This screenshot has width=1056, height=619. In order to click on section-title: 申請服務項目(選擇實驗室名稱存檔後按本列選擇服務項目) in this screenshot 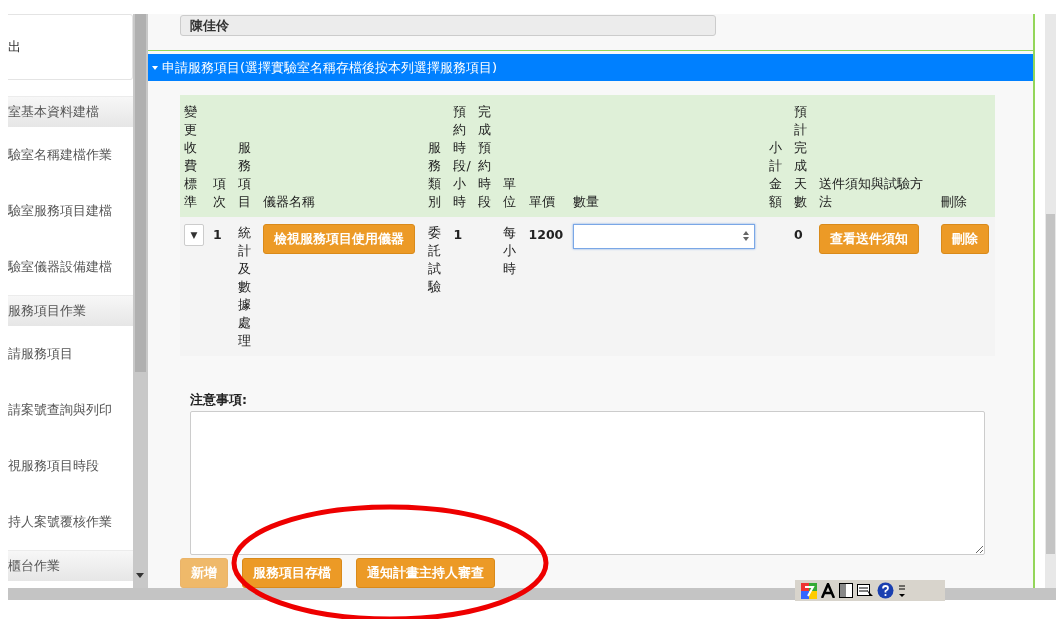, I will do `click(330, 67)`.